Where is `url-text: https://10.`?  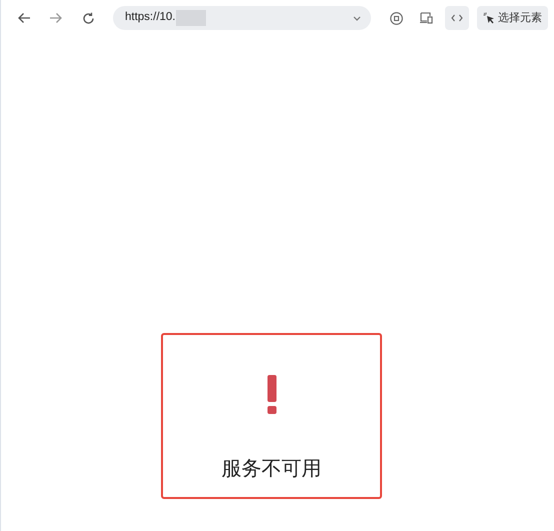 url-text: https://10. is located at coordinates (150, 18).